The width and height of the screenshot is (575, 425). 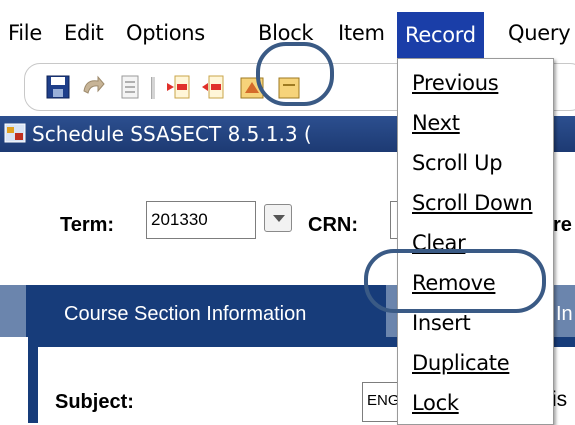 I want to click on partial-label-right: re, so click(x=562, y=225).